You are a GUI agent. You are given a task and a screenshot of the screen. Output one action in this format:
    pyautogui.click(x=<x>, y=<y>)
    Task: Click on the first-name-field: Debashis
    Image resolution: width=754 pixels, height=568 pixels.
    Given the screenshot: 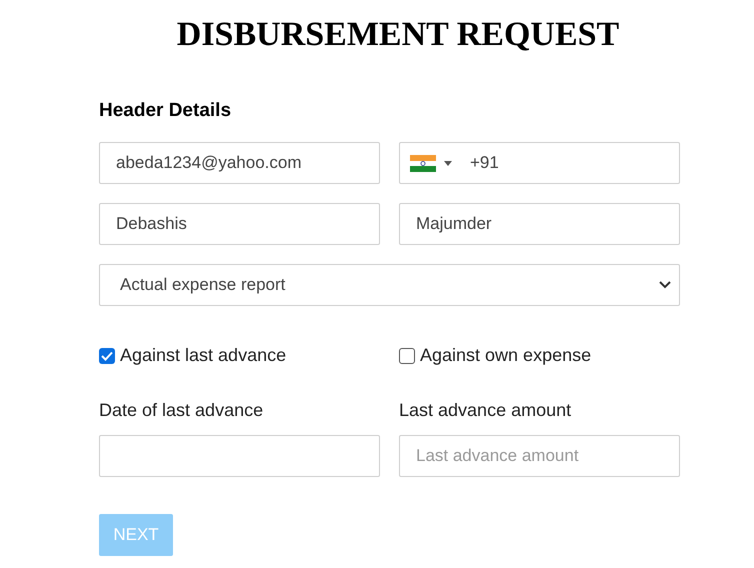 What is the action you would take?
    pyautogui.click(x=239, y=224)
    